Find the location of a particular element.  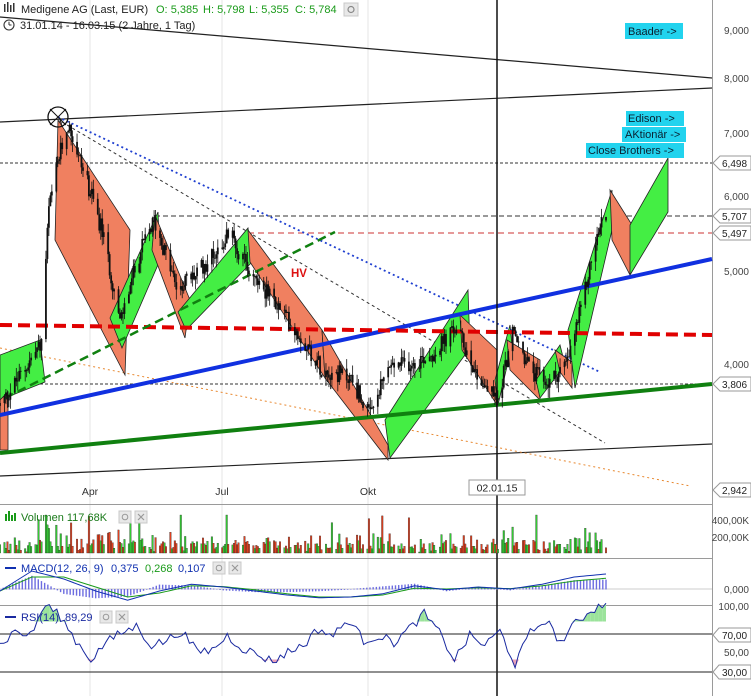

y-tick-label: 9,000 is located at coordinates (736, 31).